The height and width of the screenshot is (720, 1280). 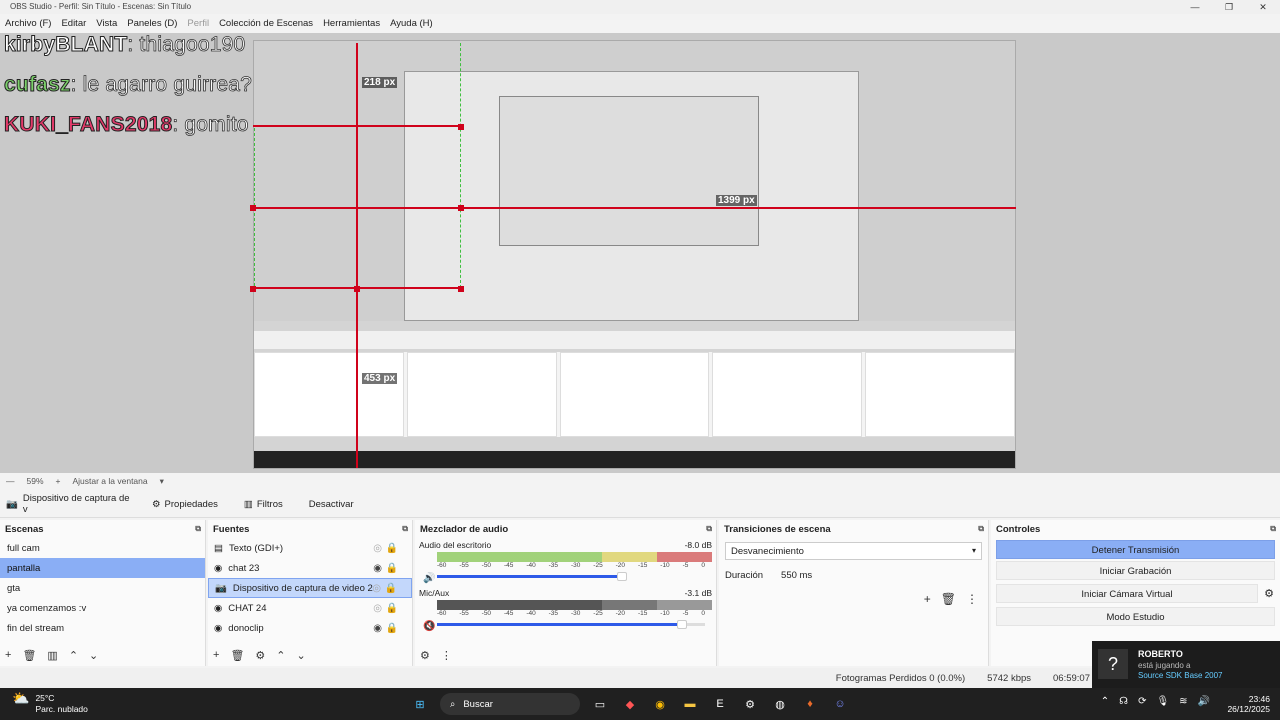 I want to click on menu-coleccion: Colección de Escenas, so click(x=266, y=24).